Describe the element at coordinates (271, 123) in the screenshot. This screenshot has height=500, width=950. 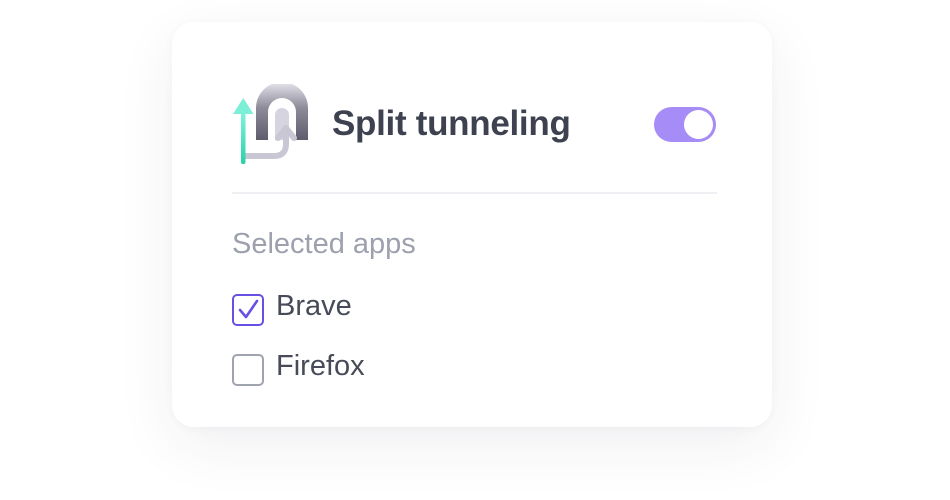
I see `split-tunnel-icon` at that location.